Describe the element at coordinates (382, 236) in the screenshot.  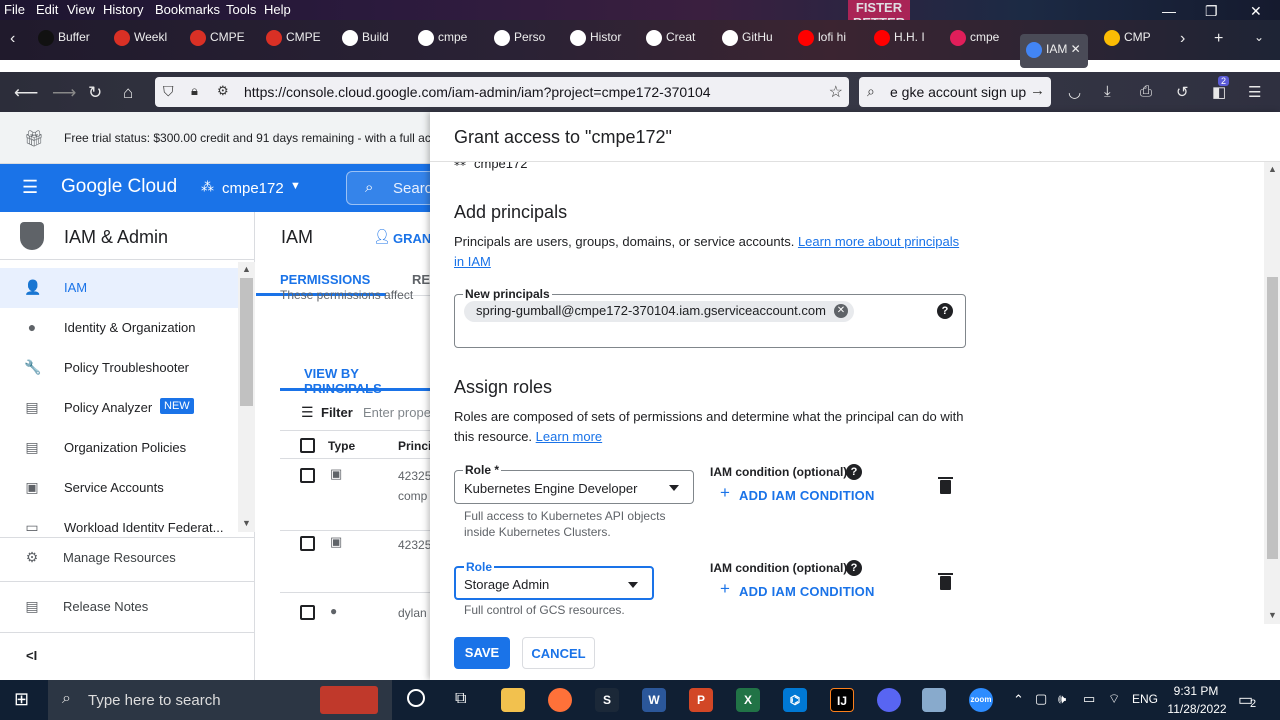
I see `person-add-icon: 👤︎` at that location.